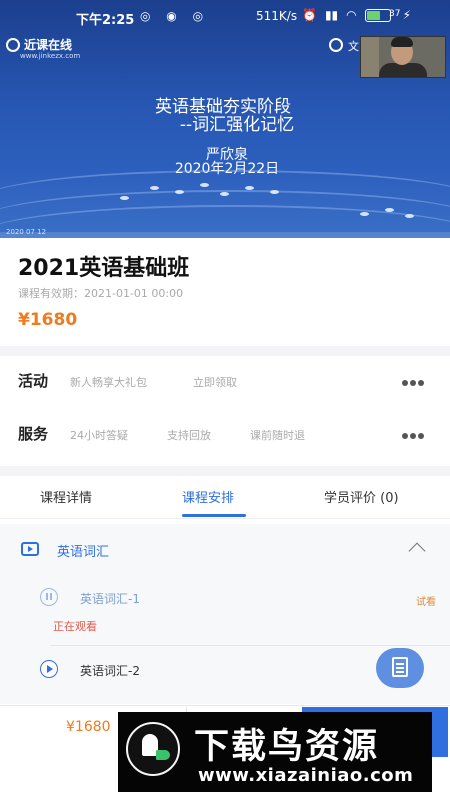  I want to click on service-label: 服务, so click(33, 434).